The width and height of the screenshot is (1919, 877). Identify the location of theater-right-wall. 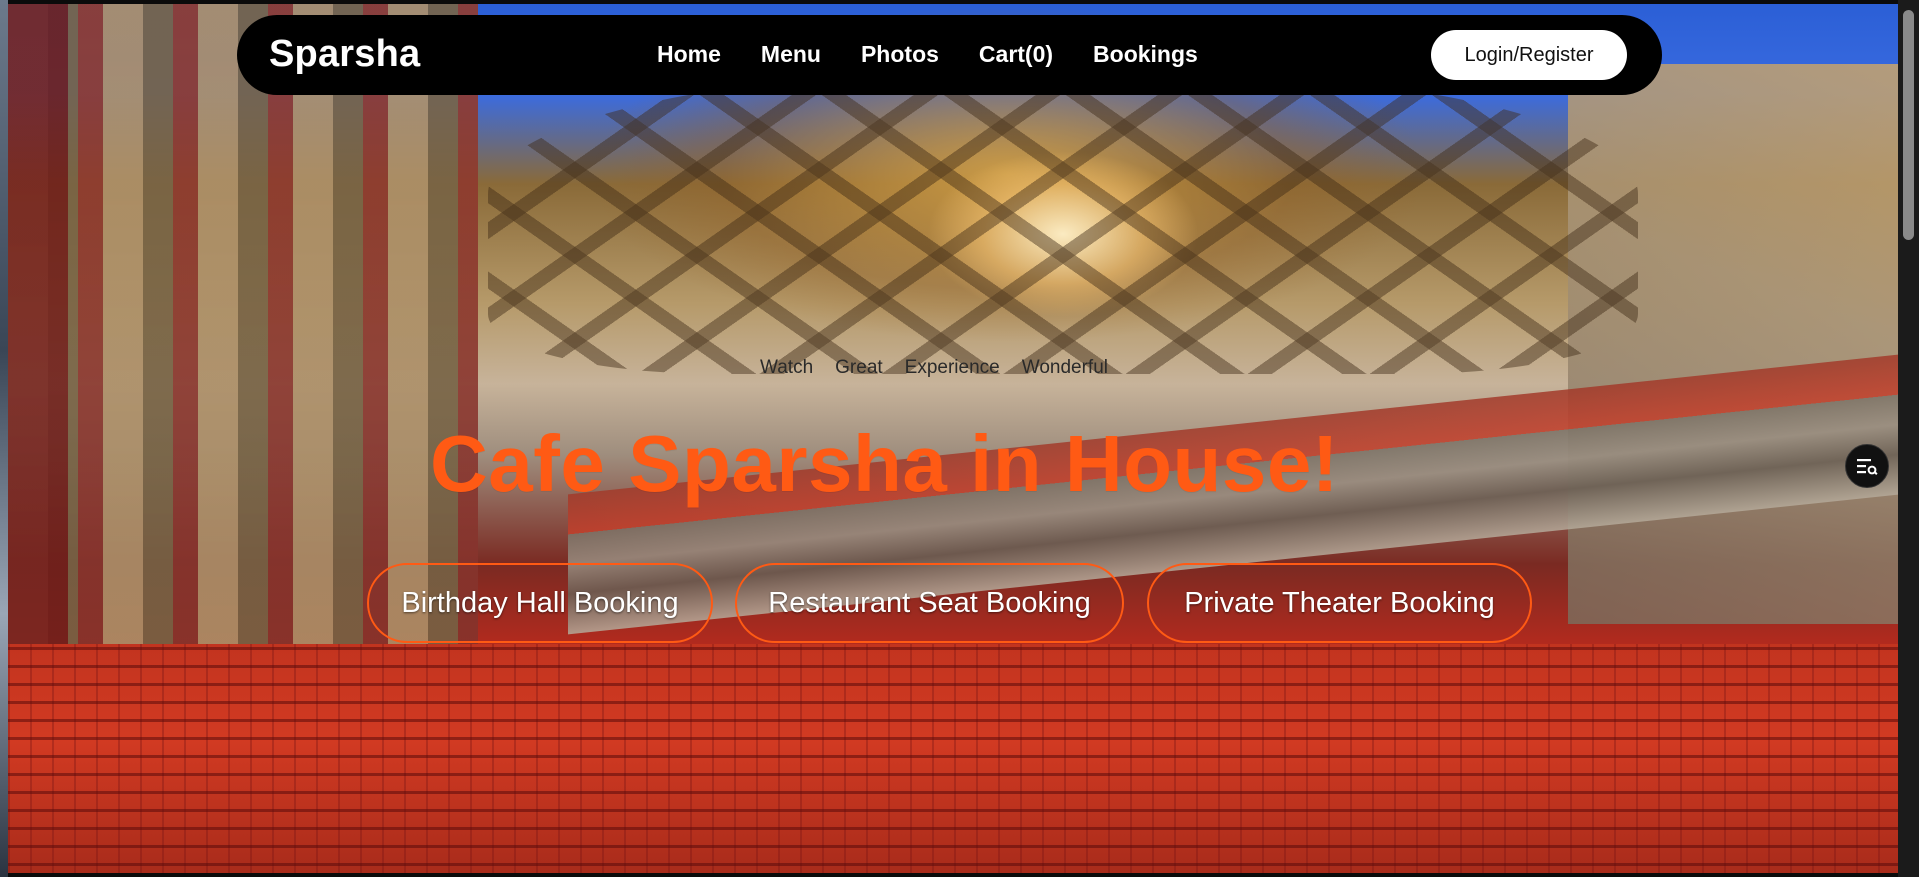
(1733, 344).